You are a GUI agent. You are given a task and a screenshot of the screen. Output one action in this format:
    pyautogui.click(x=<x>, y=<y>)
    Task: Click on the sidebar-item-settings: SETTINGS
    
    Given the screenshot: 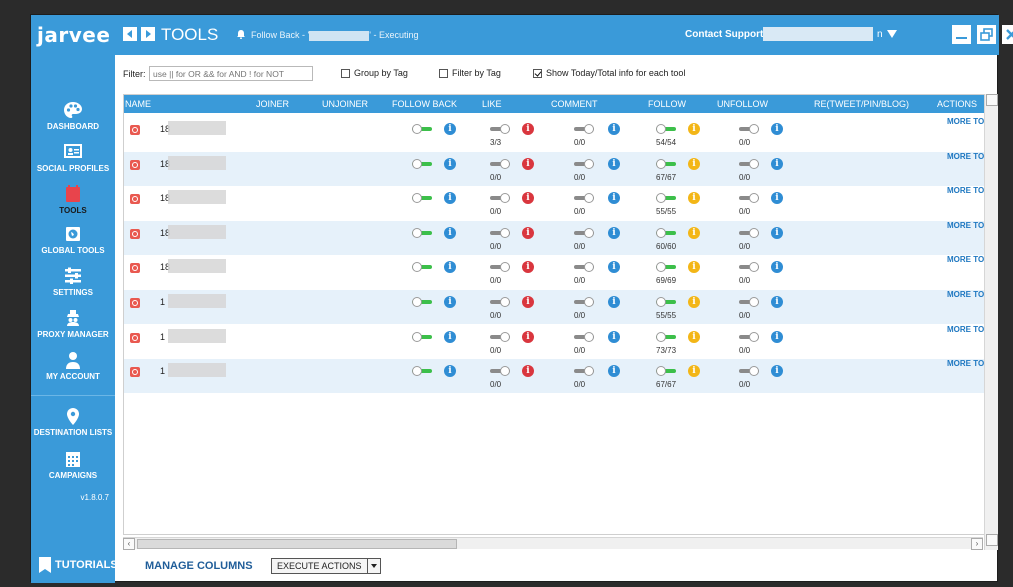 What is the action you would take?
    pyautogui.click(x=73, y=282)
    